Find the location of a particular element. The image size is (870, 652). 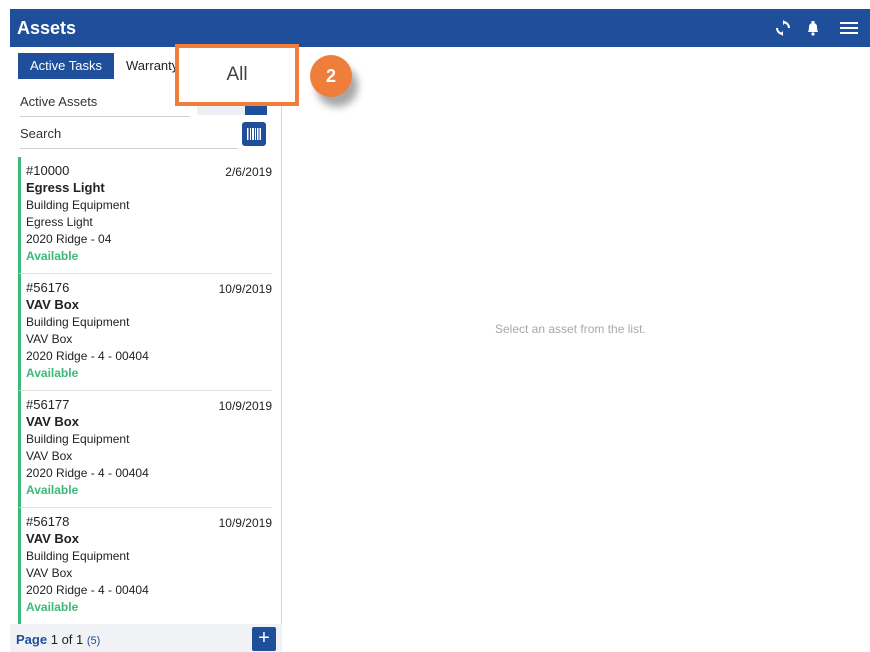

callout-label: All is located at coordinates (237, 74).